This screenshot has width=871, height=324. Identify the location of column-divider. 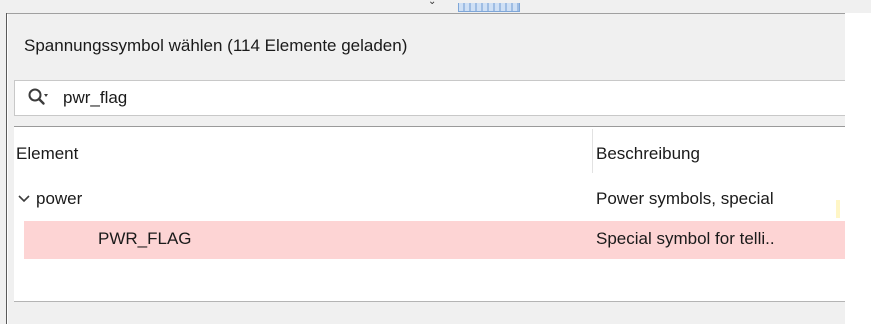
(592, 151).